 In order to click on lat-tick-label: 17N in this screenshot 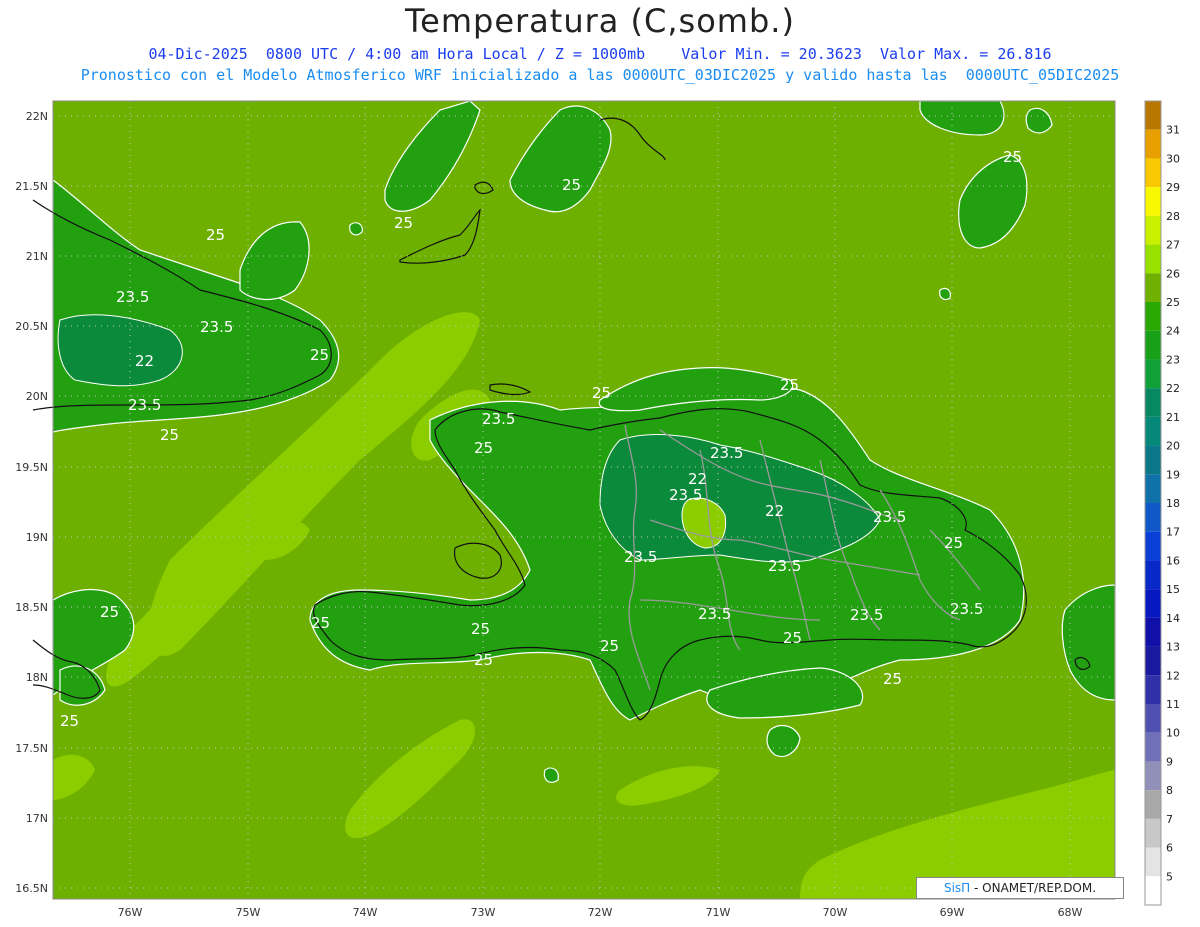, I will do `click(37, 818)`.